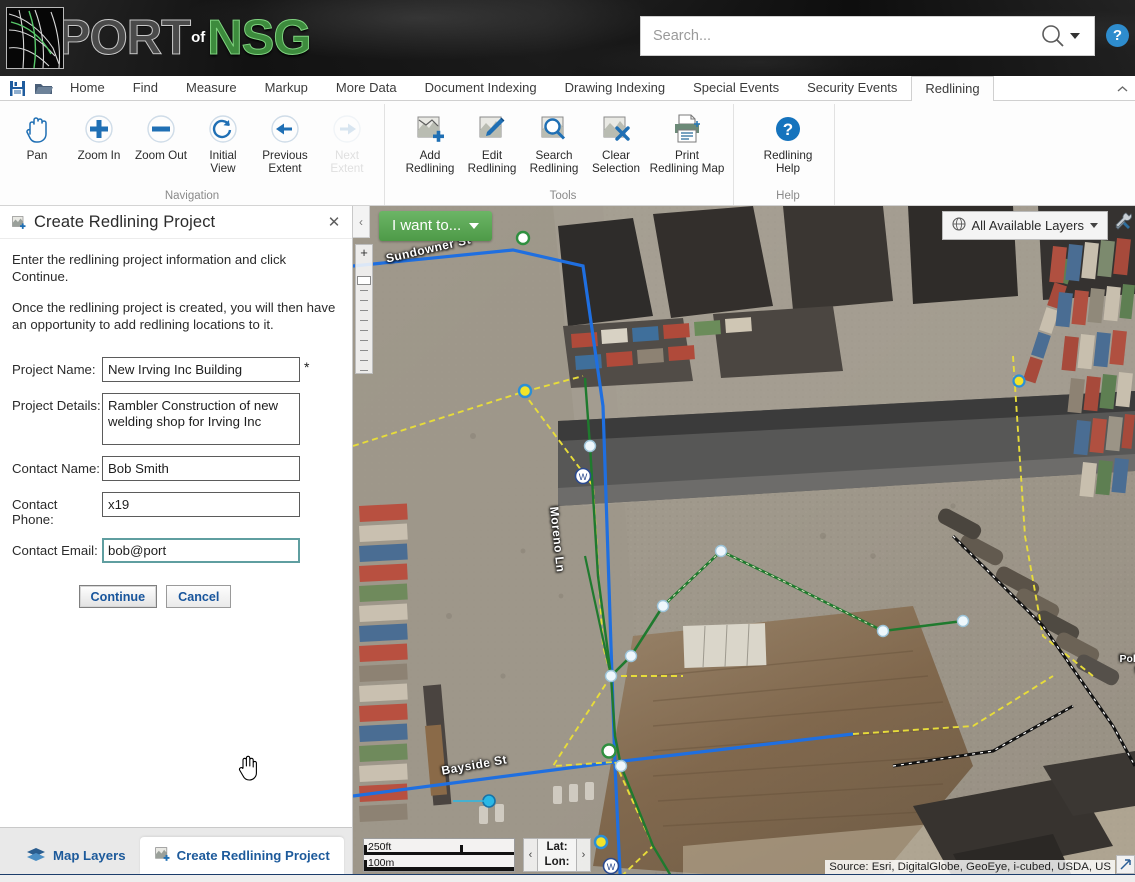  Describe the element at coordinates (557, 862) in the screenshot. I see `lon-label: Lon:` at that location.